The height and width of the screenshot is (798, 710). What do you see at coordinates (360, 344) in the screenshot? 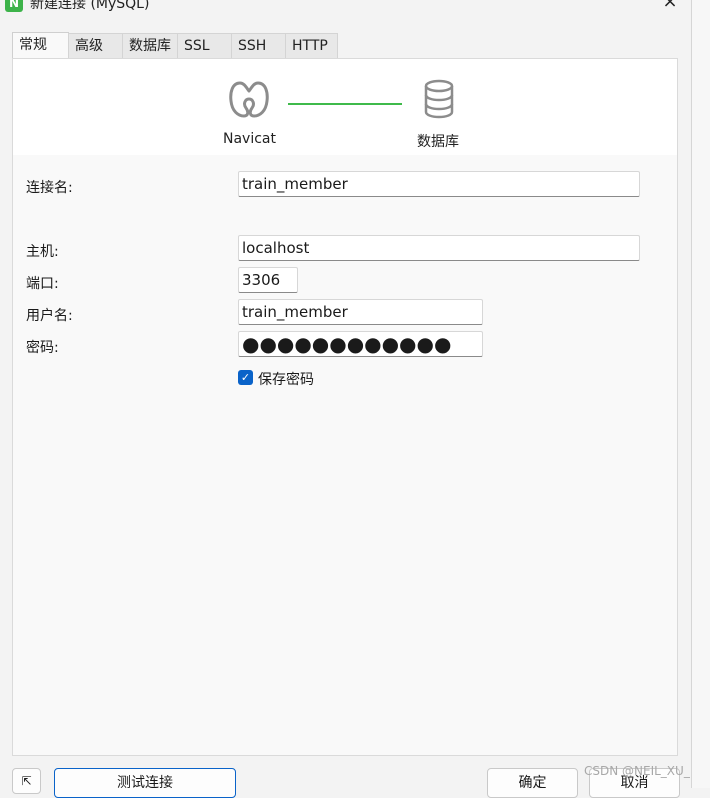
I see `password-input: ●●●●●●●●●●●●` at bounding box center [360, 344].